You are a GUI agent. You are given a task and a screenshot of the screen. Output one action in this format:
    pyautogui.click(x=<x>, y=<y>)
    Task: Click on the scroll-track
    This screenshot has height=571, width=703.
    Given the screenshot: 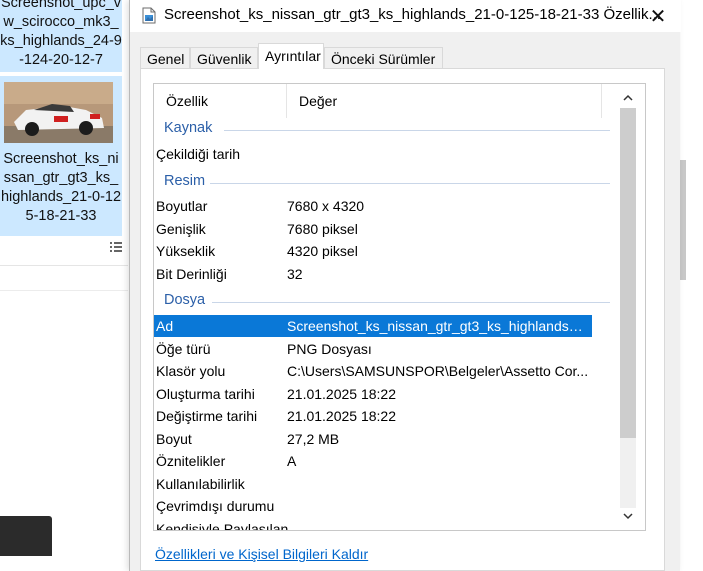 What is the action you would take?
    pyautogui.click(x=628, y=308)
    